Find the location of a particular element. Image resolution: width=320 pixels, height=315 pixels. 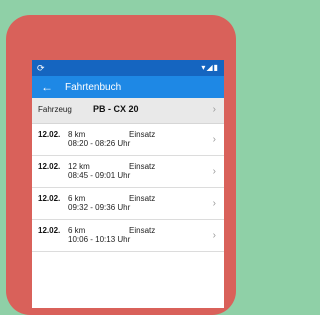

trip-row: 12.02. 12 km Einsatz 08:45 - 09:01 Uhr › is located at coordinates (128, 172).